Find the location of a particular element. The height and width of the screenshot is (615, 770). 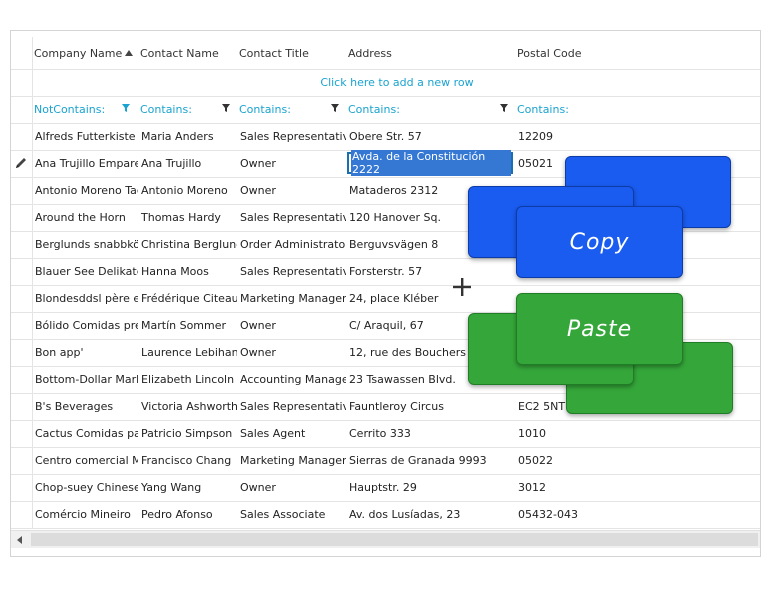

filter-contact-title: Contains: is located at coordinates (282, 109).